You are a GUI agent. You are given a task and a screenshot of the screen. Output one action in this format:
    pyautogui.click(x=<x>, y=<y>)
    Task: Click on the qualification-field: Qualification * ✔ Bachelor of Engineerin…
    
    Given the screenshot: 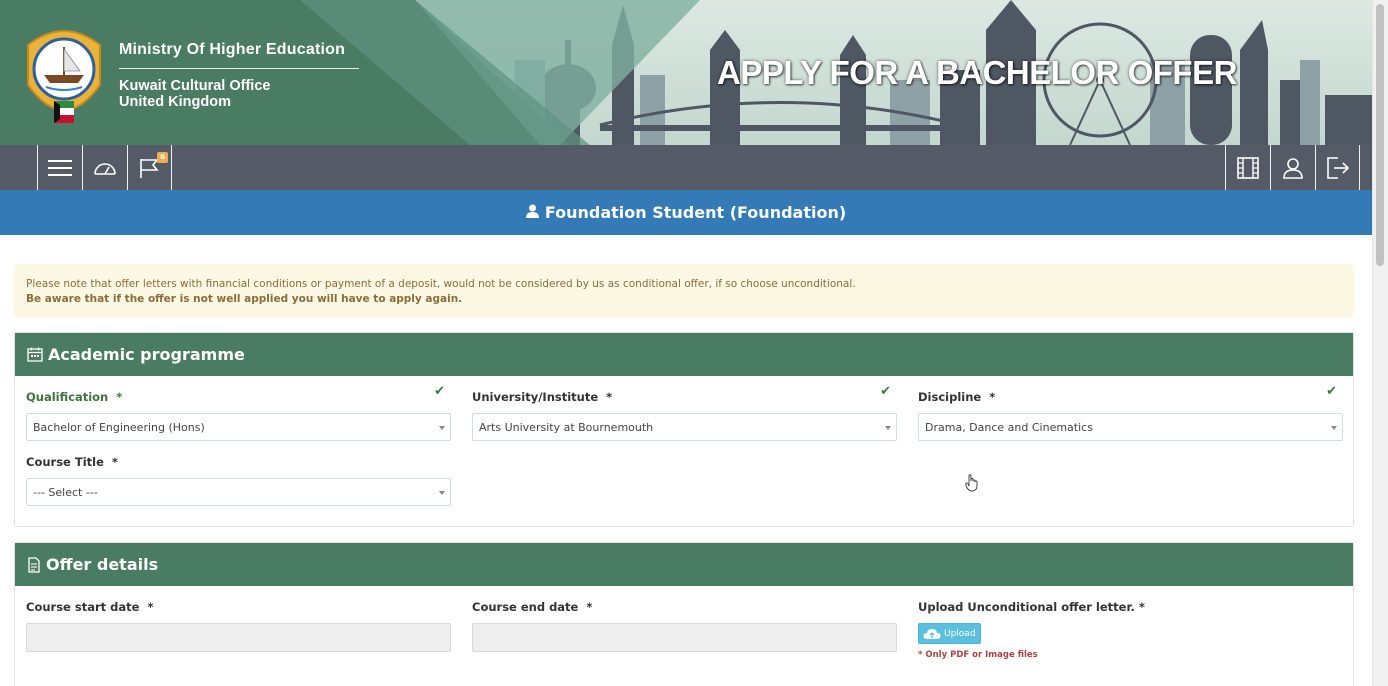 What is the action you would take?
    pyautogui.click(x=238, y=412)
    